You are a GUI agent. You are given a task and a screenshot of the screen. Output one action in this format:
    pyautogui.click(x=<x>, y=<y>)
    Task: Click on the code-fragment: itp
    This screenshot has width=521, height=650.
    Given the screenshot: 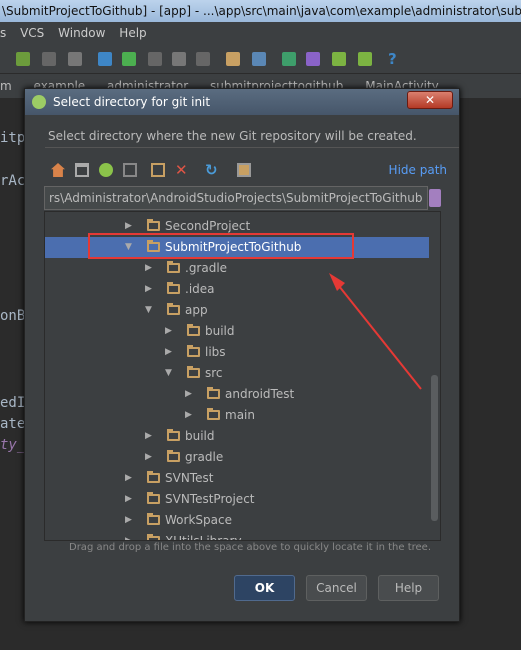 What is the action you would take?
    pyautogui.click(x=13, y=138)
    